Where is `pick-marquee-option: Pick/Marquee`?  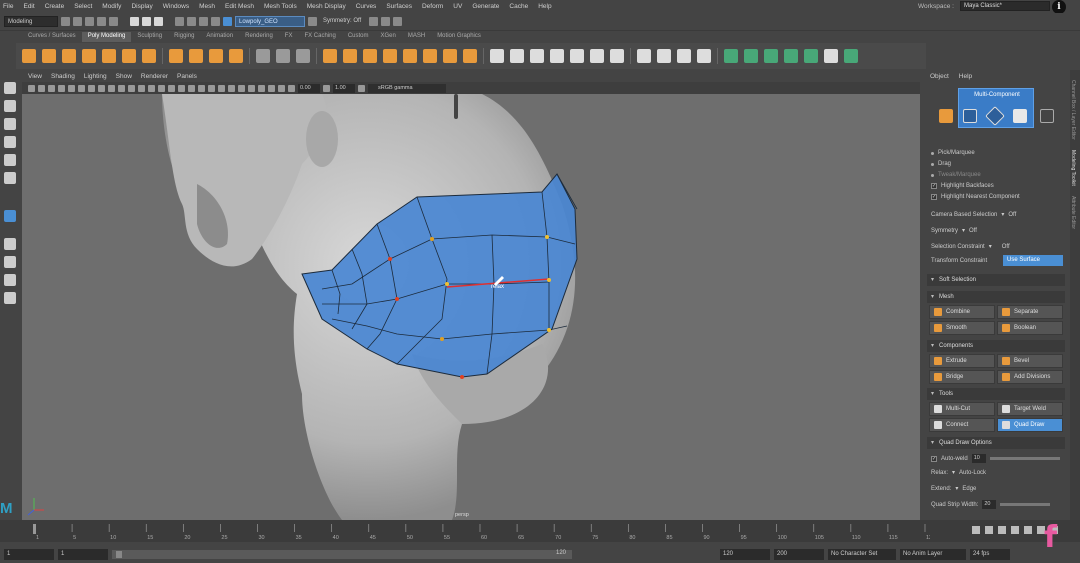 pick-marquee-option: Pick/Marquee is located at coordinates (953, 153).